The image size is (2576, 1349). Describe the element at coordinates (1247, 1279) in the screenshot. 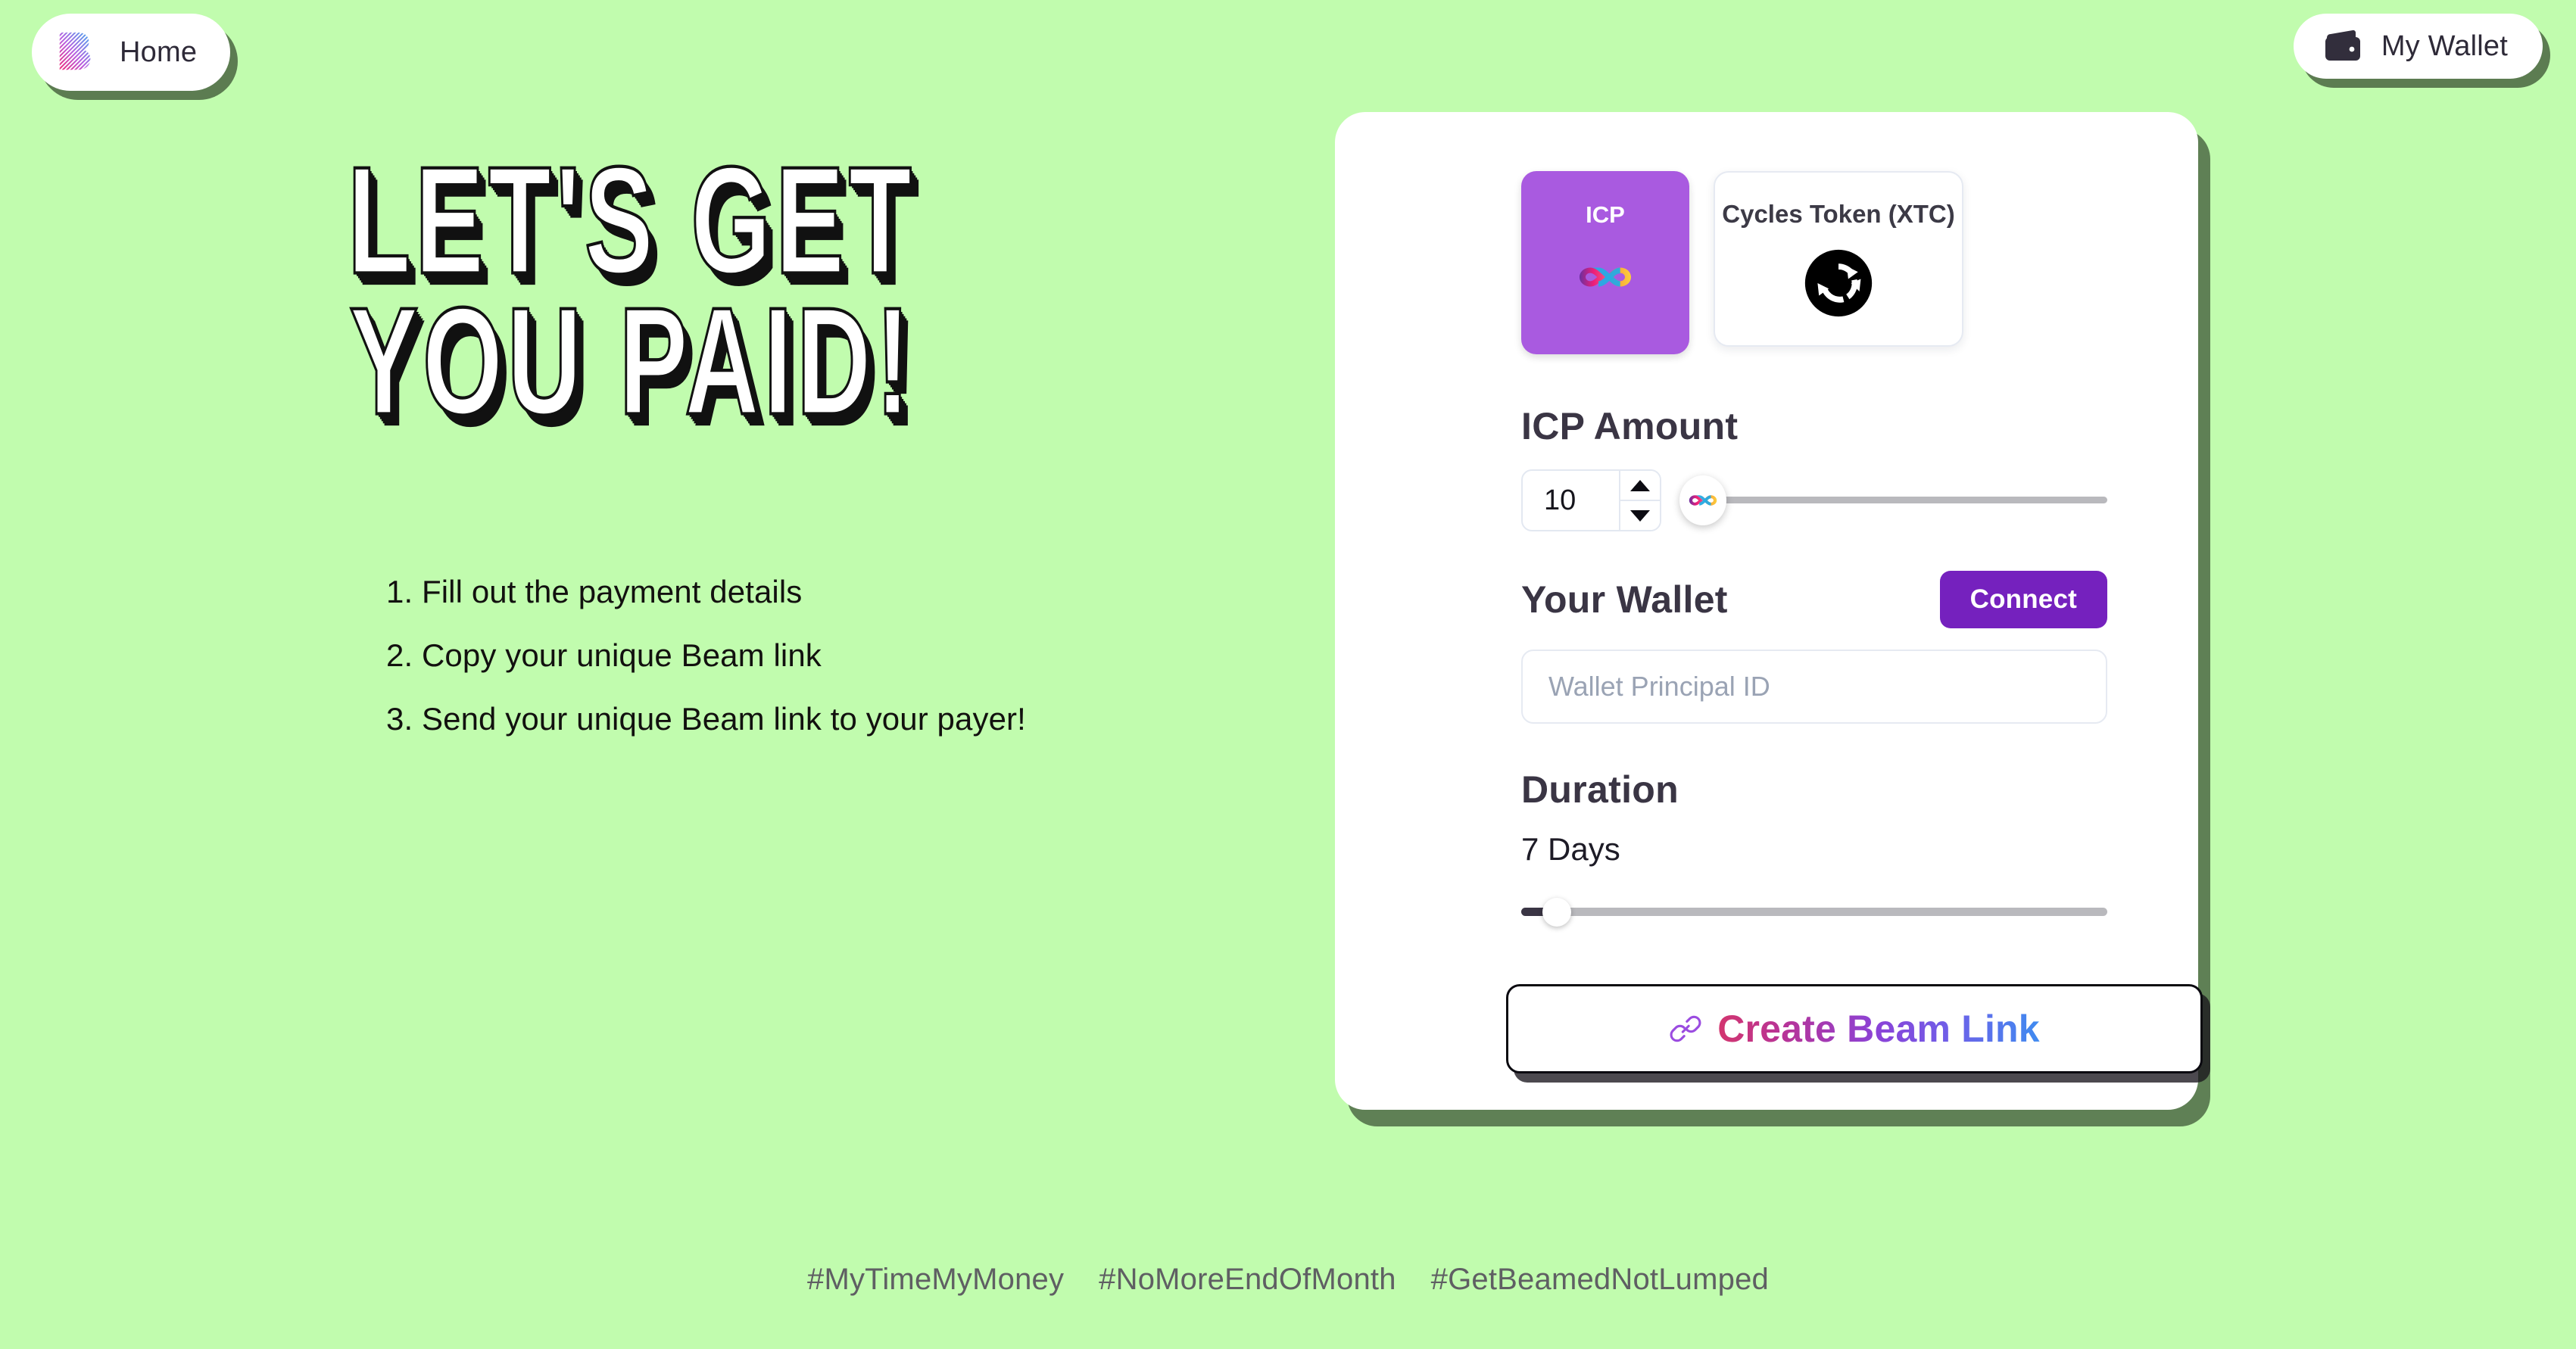

I see `hashtag: #NoMoreEndOfMonth` at that location.